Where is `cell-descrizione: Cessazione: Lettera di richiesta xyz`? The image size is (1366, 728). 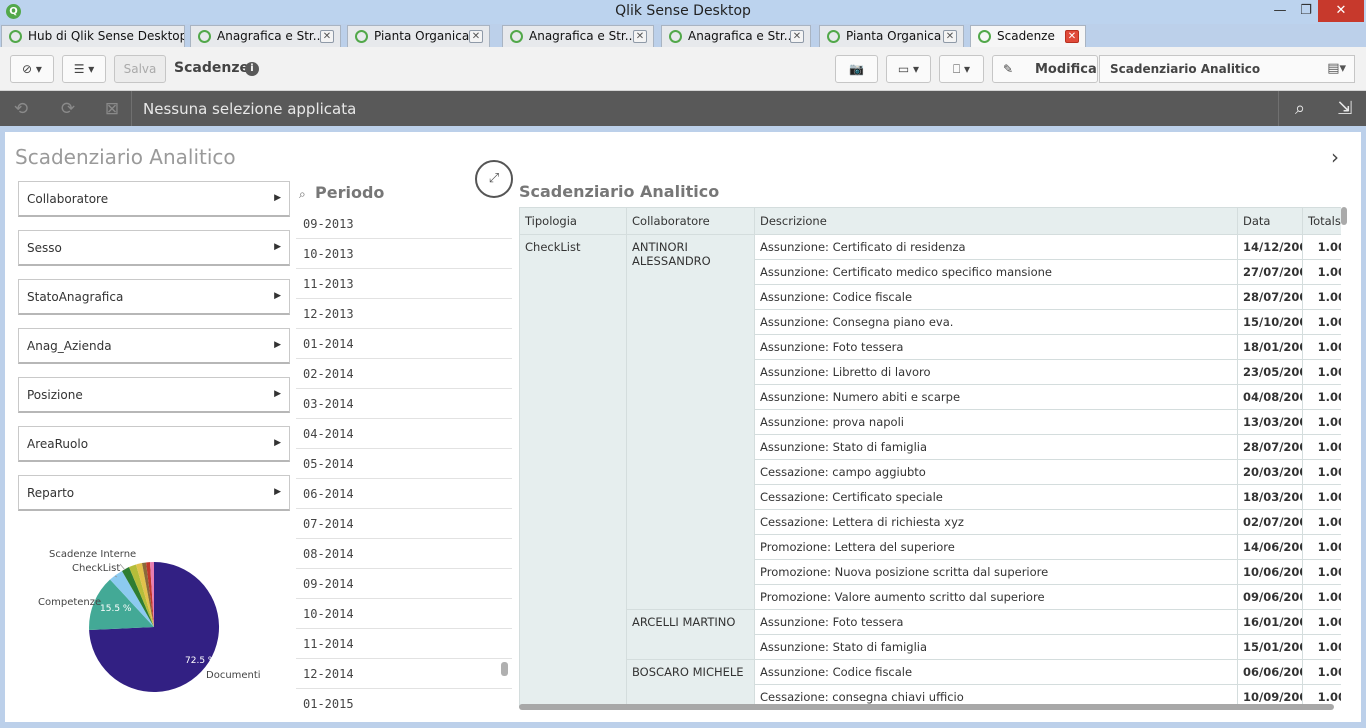 cell-descrizione: Cessazione: Lettera di richiesta xyz is located at coordinates (996, 522).